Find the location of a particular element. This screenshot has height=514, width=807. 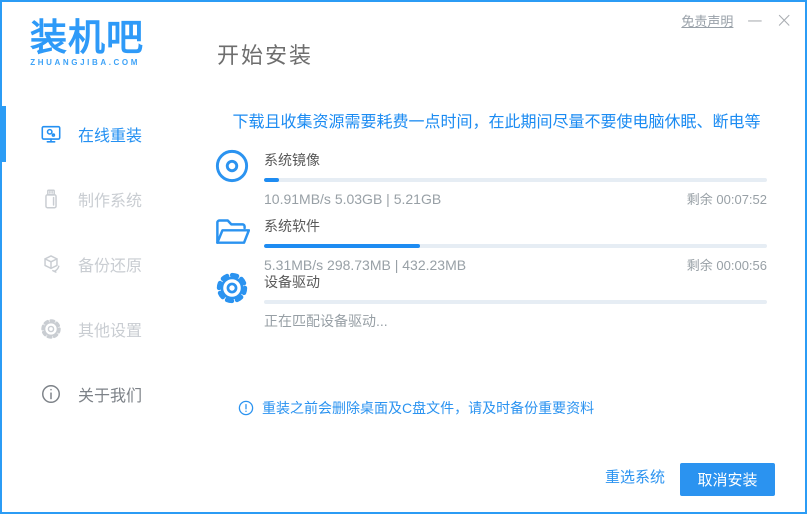

settings-gear-icon is located at coordinates (51, 329).